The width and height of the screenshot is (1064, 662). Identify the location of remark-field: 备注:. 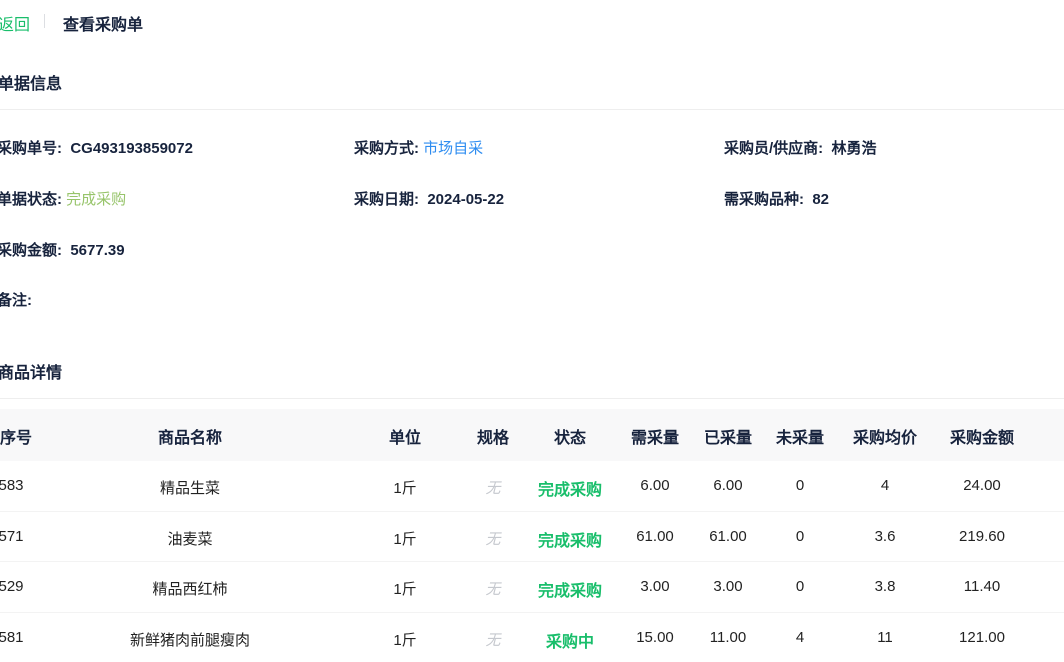
(16, 299).